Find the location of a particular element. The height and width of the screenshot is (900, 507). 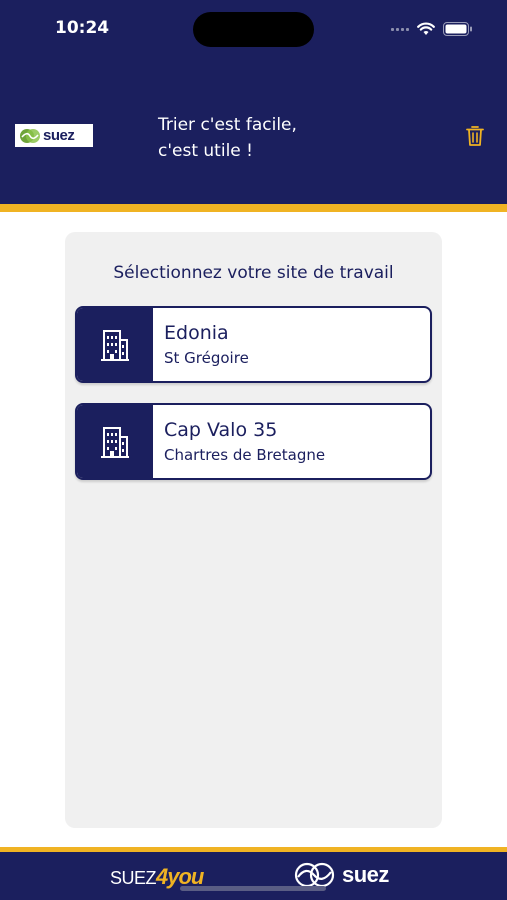

panel-title: Sélectionnez votre site de travail is located at coordinates (253, 273).